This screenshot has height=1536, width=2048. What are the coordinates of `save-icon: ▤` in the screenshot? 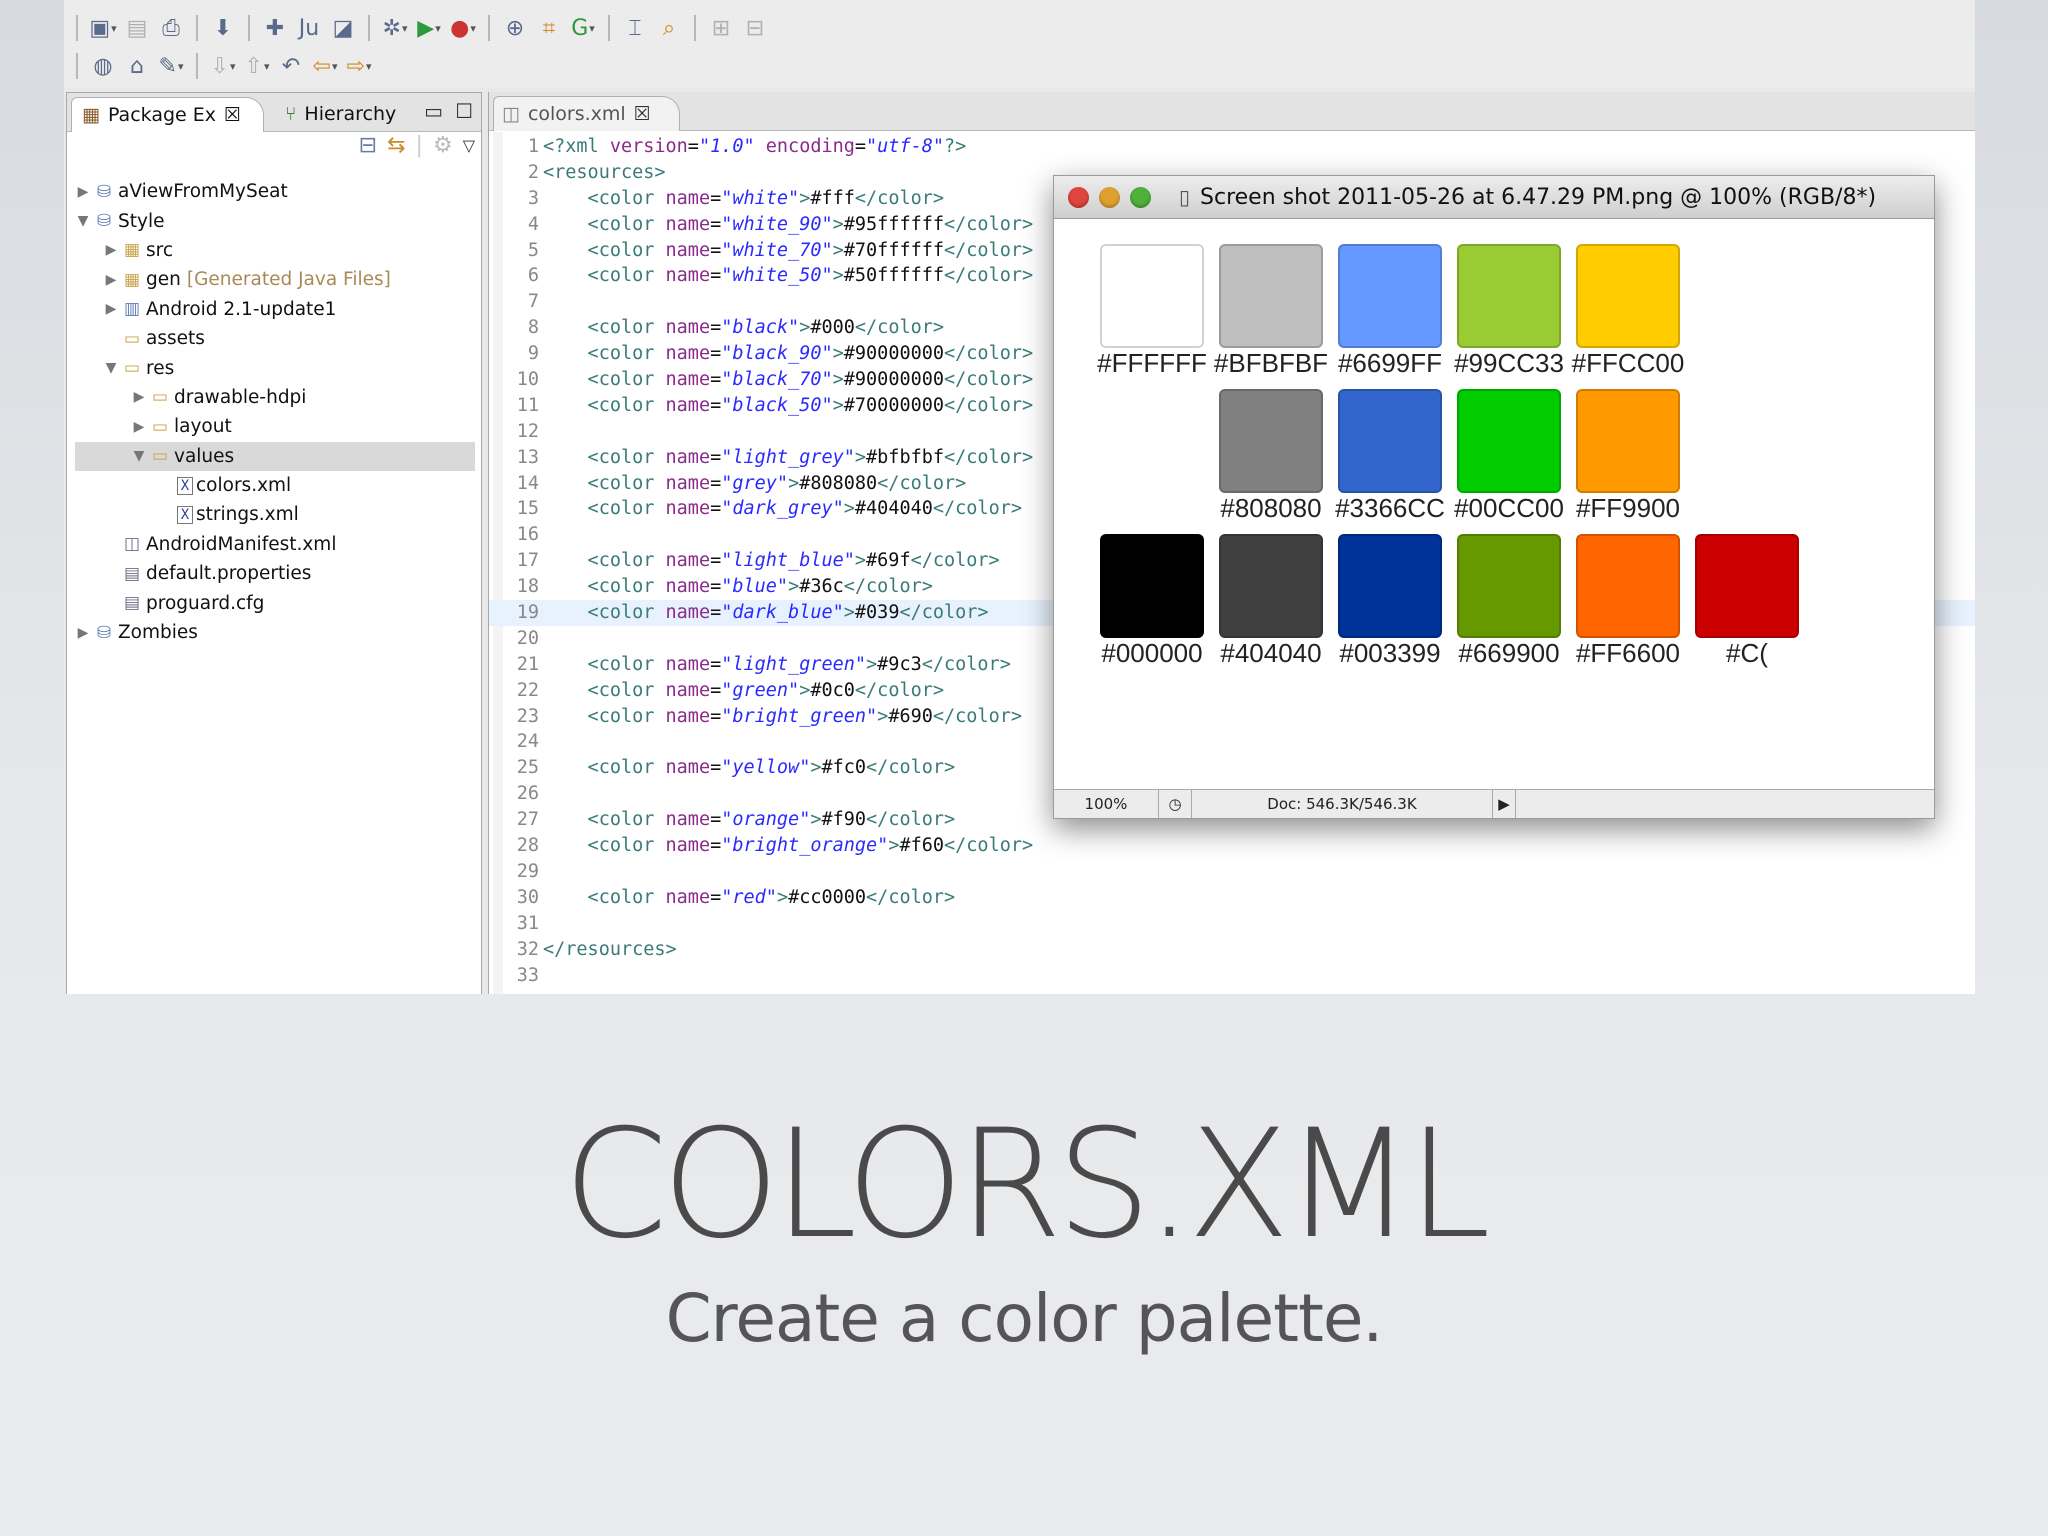 It's located at (137, 28).